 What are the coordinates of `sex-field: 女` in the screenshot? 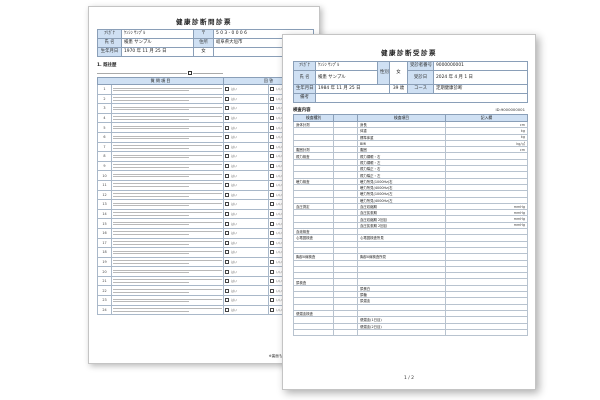 It's located at (203, 52).